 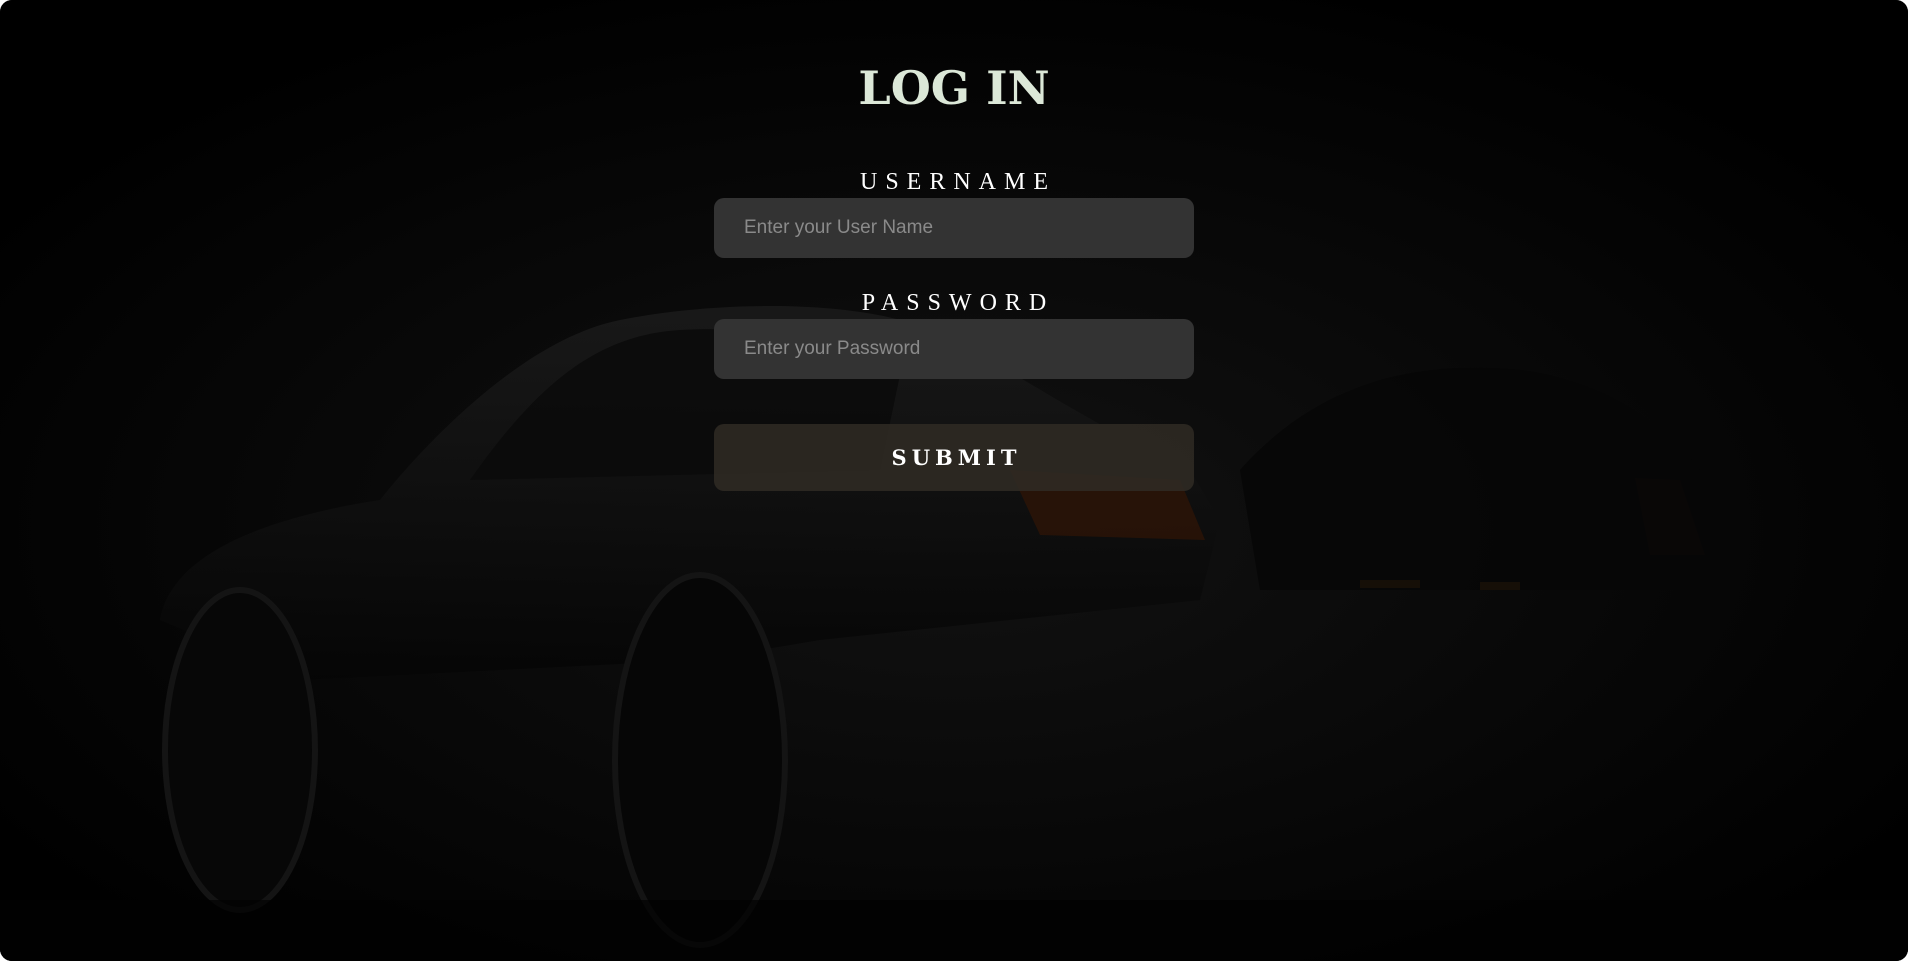 What do you see at coordinates (958, 303) in the screenshot?
I see `password-label: PASSWORD` at bounding box center [958, 303].